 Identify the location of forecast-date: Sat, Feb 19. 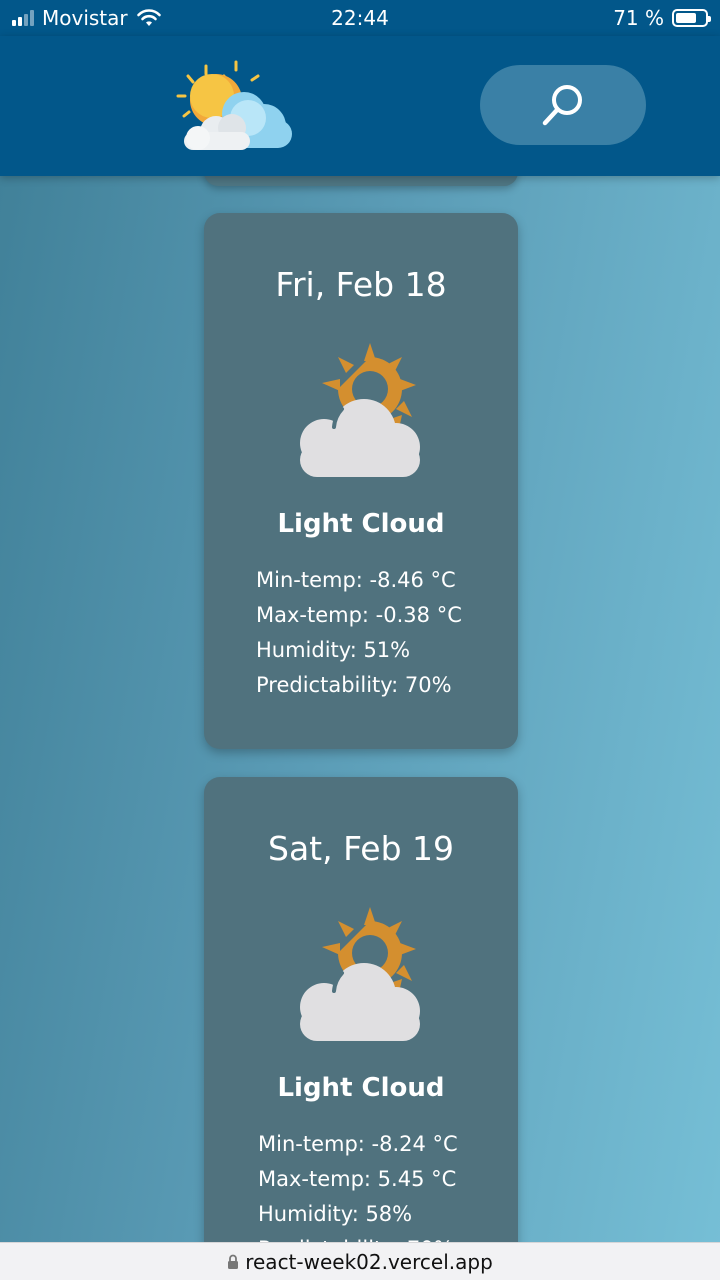
(361, 848).